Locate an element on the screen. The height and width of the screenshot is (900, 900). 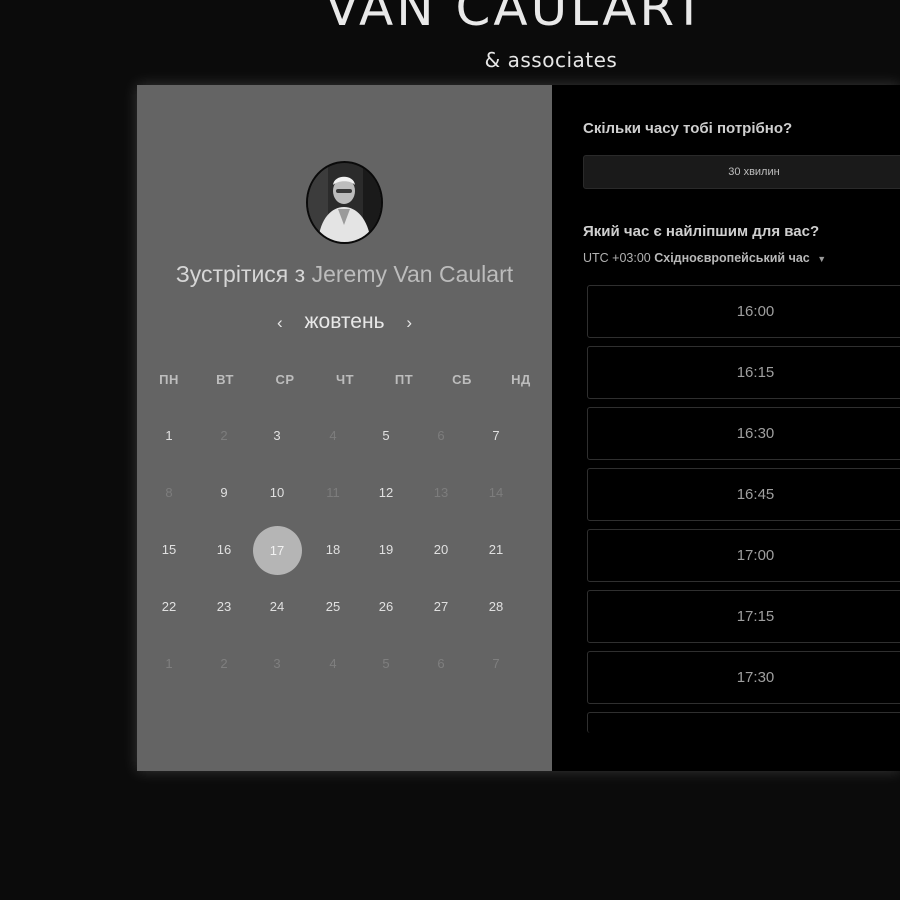
meeting-title: Зустрітися з Jeremy Van Caulart is located at coordinates (344, 274).